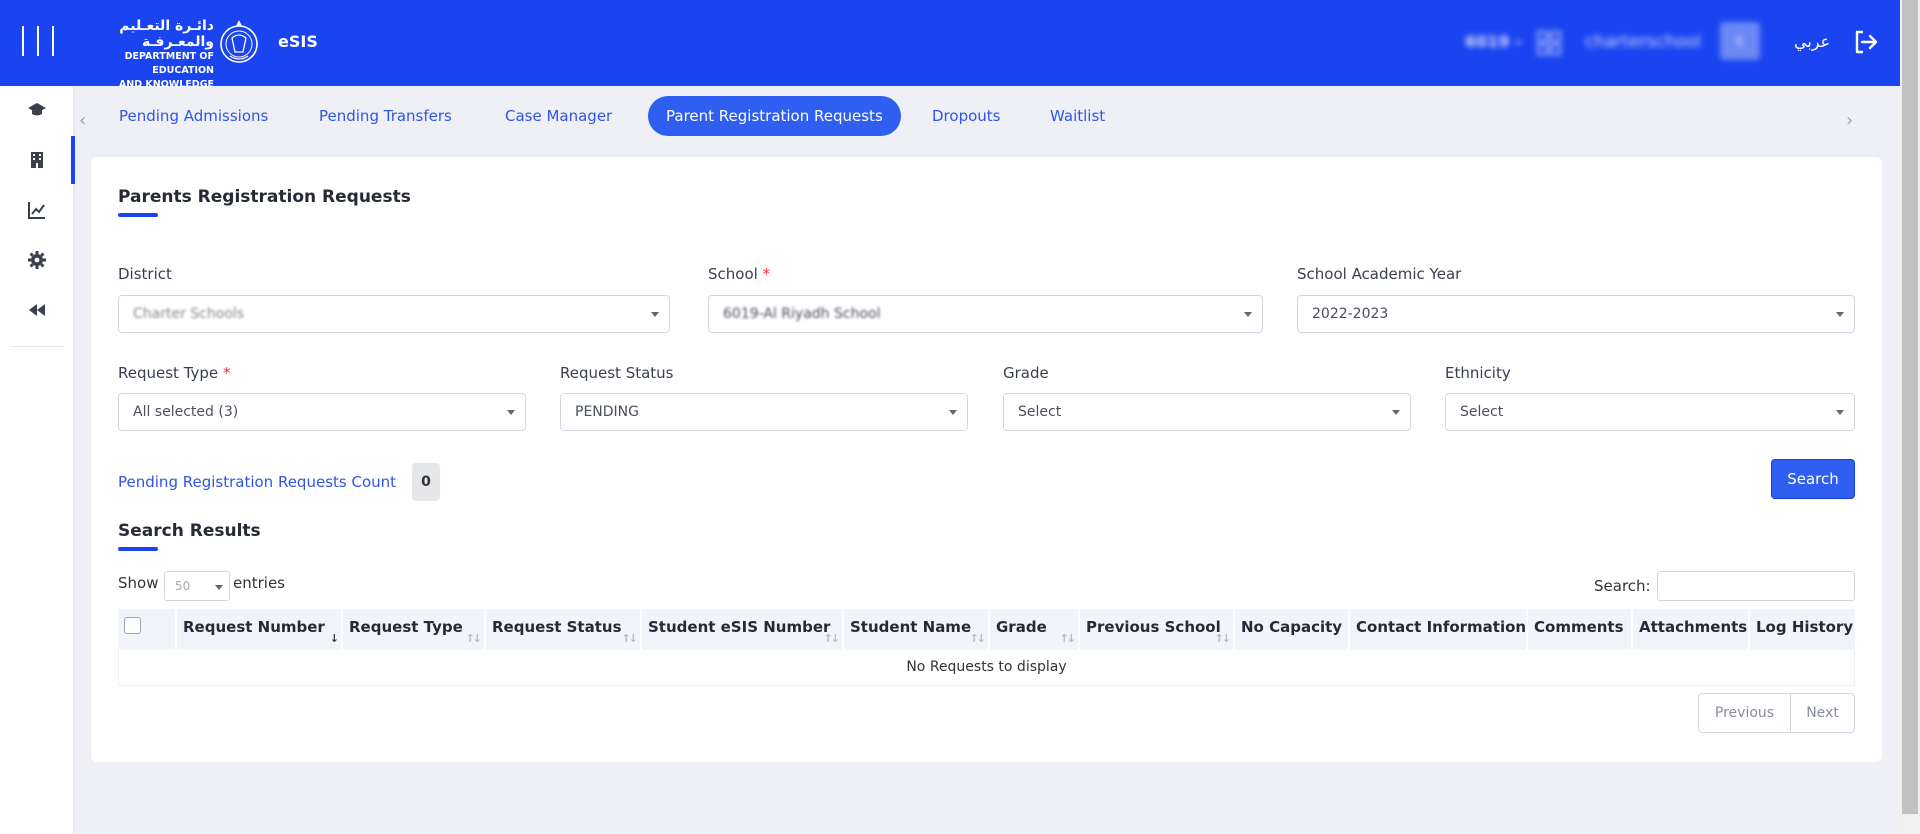 Image resolution: width=1920 pixels, height=834 pixels. Describe the element at coordinates (1493, 41) in the screenshot. I see `school-code: 6019 -` at that location.